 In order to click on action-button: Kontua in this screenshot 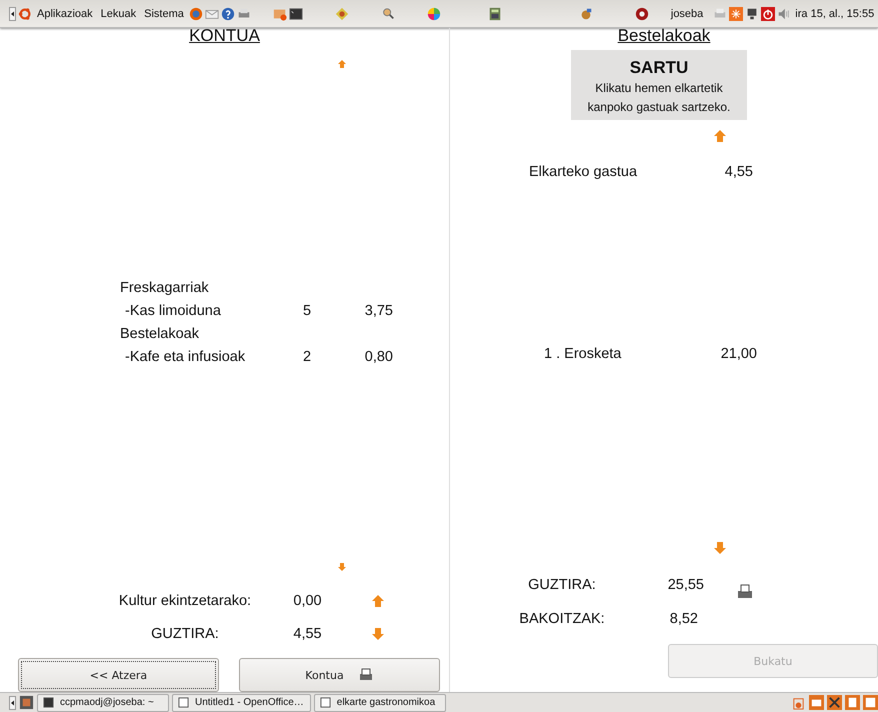, I will do `click(339, 675)`.